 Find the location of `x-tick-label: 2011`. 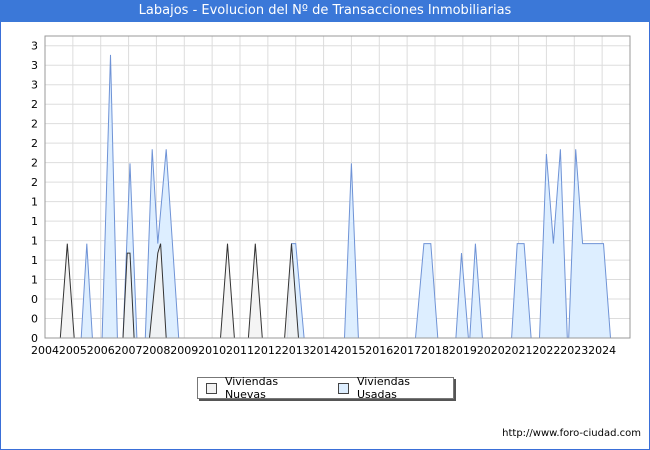

x-tick-label: 2011 is located at coordinates (240, 350).